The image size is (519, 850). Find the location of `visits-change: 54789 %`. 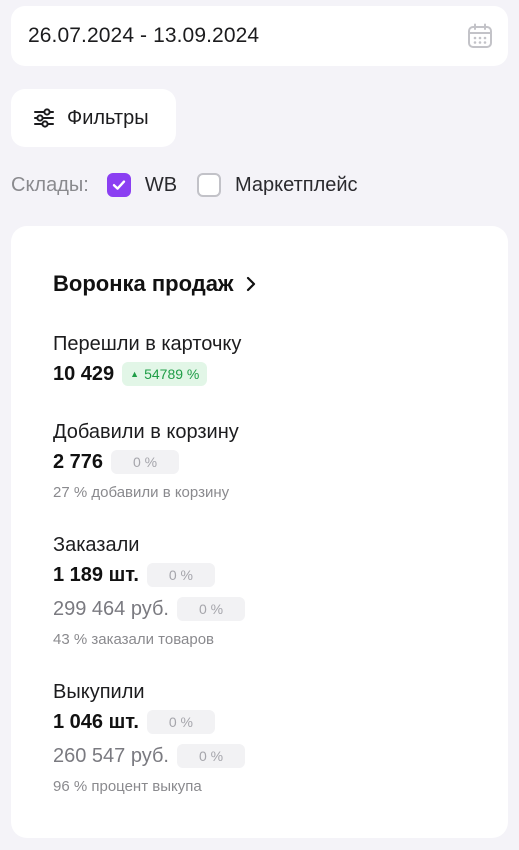

visits-change: 54789 % is located at coordinates (172, 374).